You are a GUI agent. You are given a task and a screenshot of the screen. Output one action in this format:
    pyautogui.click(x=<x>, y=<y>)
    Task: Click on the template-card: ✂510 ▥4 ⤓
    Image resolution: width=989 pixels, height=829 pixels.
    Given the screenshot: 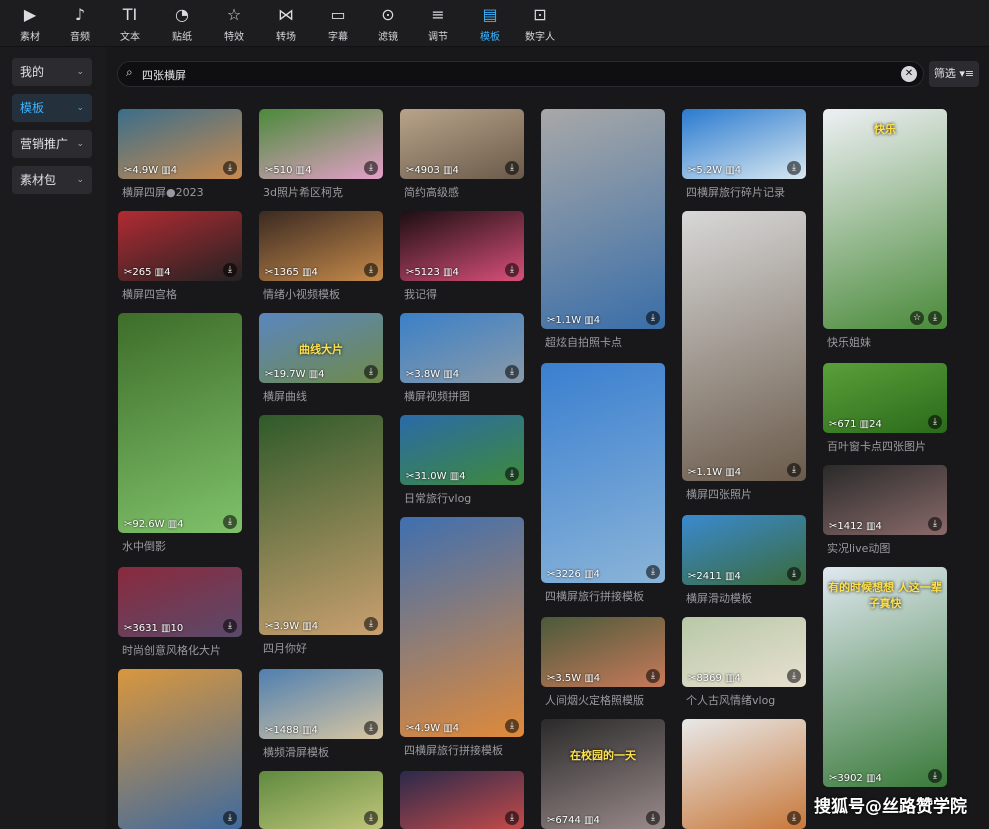 What is the action you would take?
    pyautogui.click(x=321, y=144)
    